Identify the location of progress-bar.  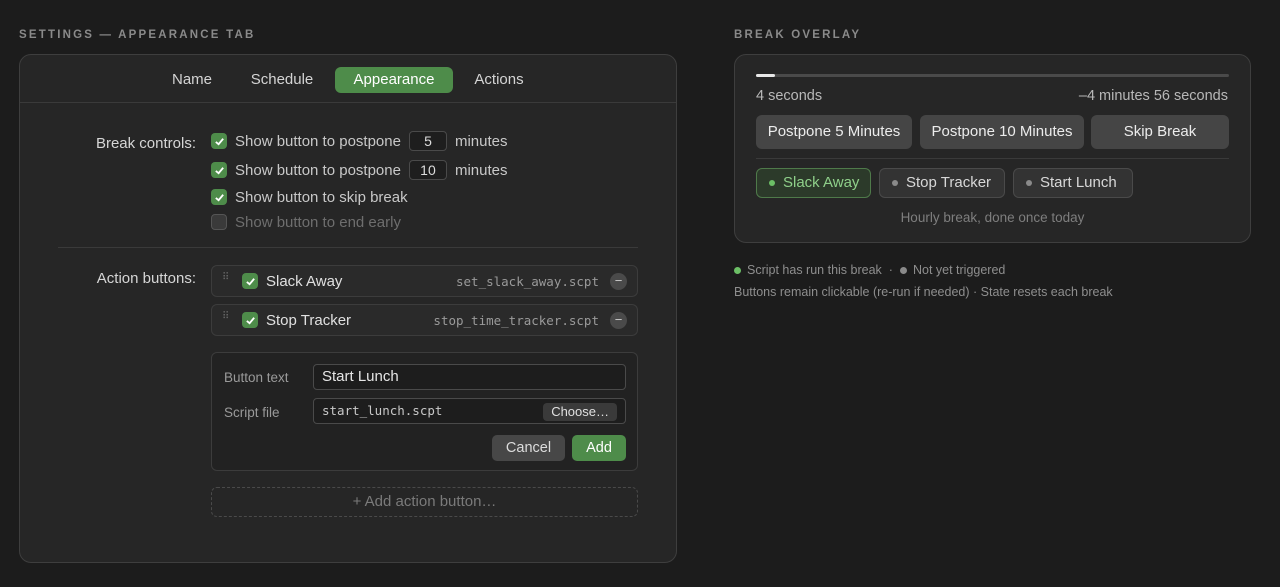
(992, 75).